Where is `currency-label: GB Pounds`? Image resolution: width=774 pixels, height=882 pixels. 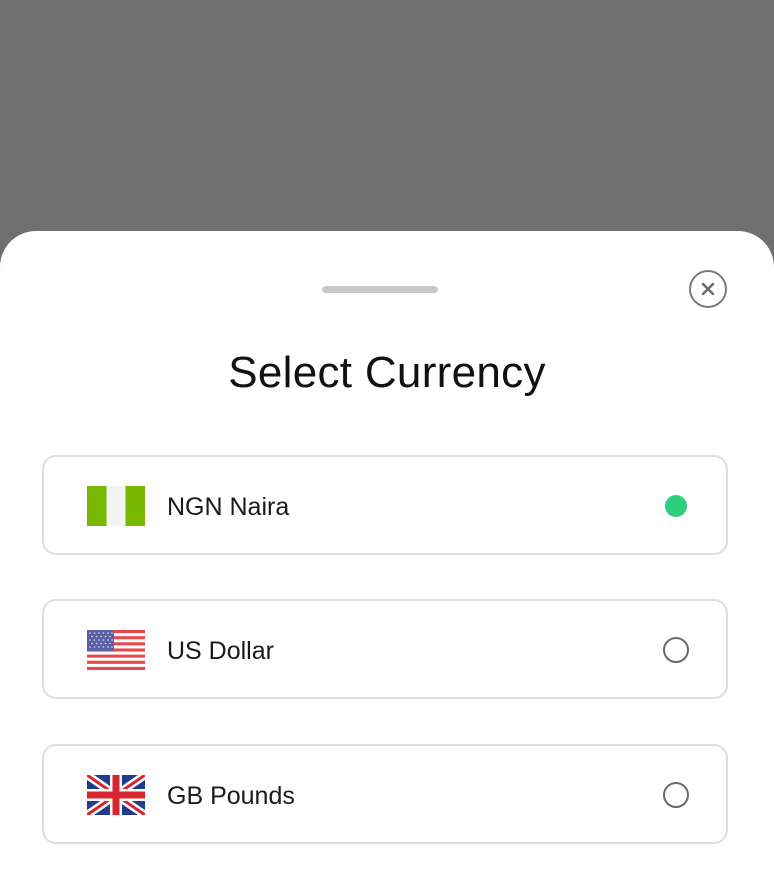 currency-label: GB Pounds is located at coordinates (231, 796).